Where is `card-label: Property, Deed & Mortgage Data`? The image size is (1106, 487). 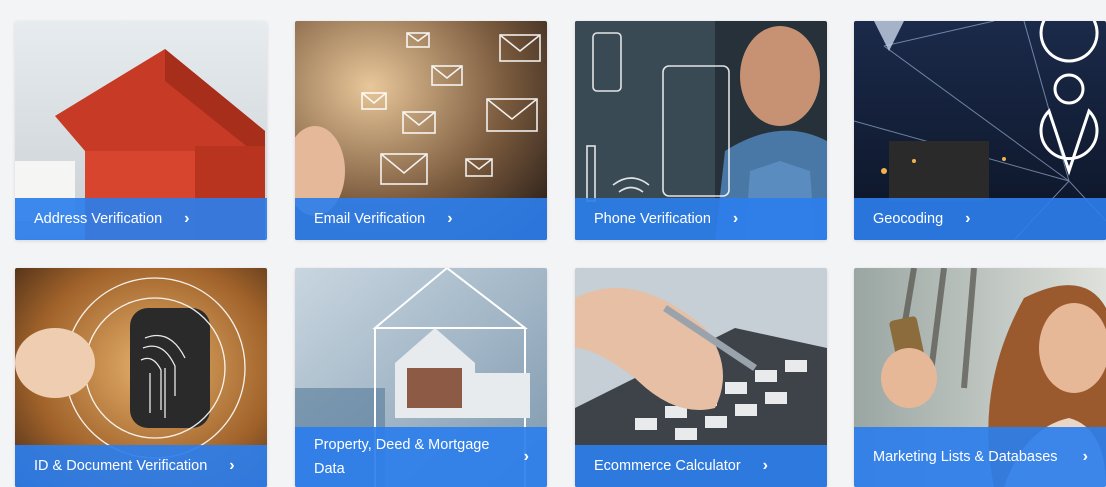 card-label: Property, Deed & Mortgage Data is located at coordinates (402, 457).